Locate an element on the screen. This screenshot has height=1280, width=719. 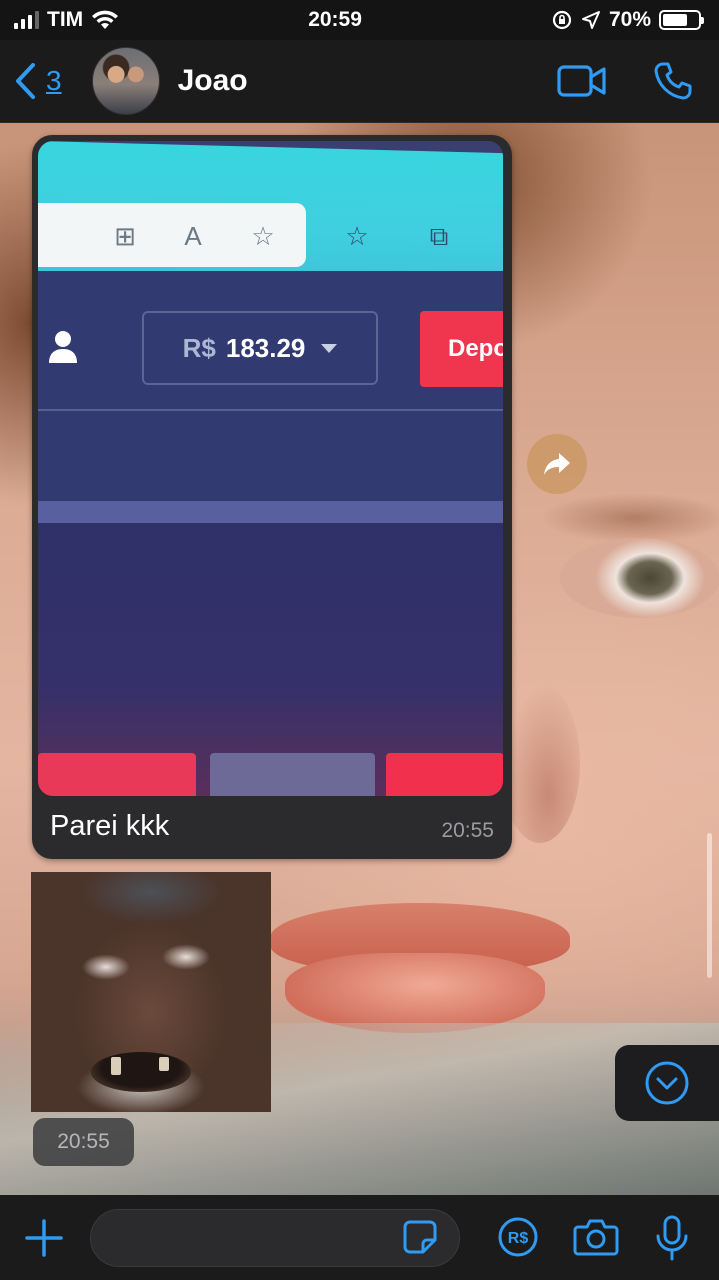
balance-box: R$ 183.29 is located at coordinates (260, 348).